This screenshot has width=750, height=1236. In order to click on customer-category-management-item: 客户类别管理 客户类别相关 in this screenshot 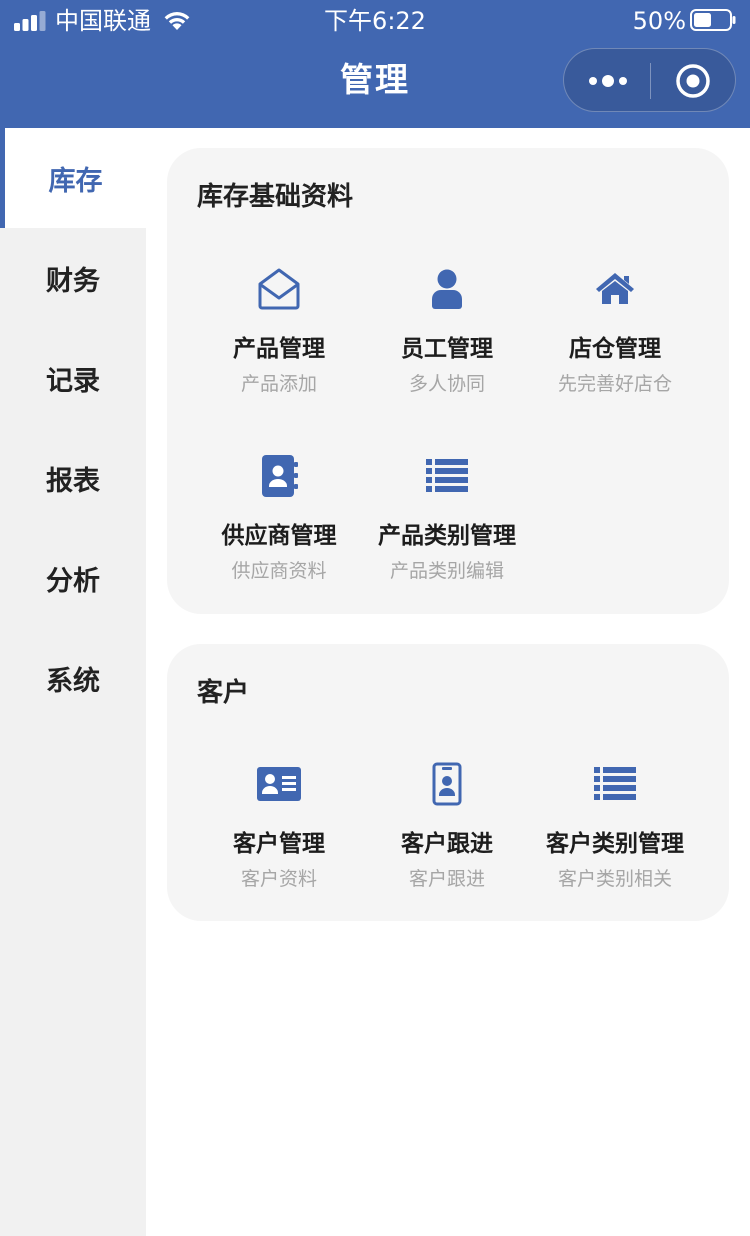, I will do `click(615, 826)`.